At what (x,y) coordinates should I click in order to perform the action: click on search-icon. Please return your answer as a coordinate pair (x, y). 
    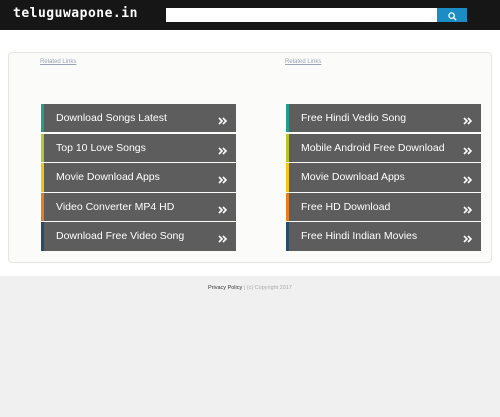
    Looking at the image, I should click on (452, 16).